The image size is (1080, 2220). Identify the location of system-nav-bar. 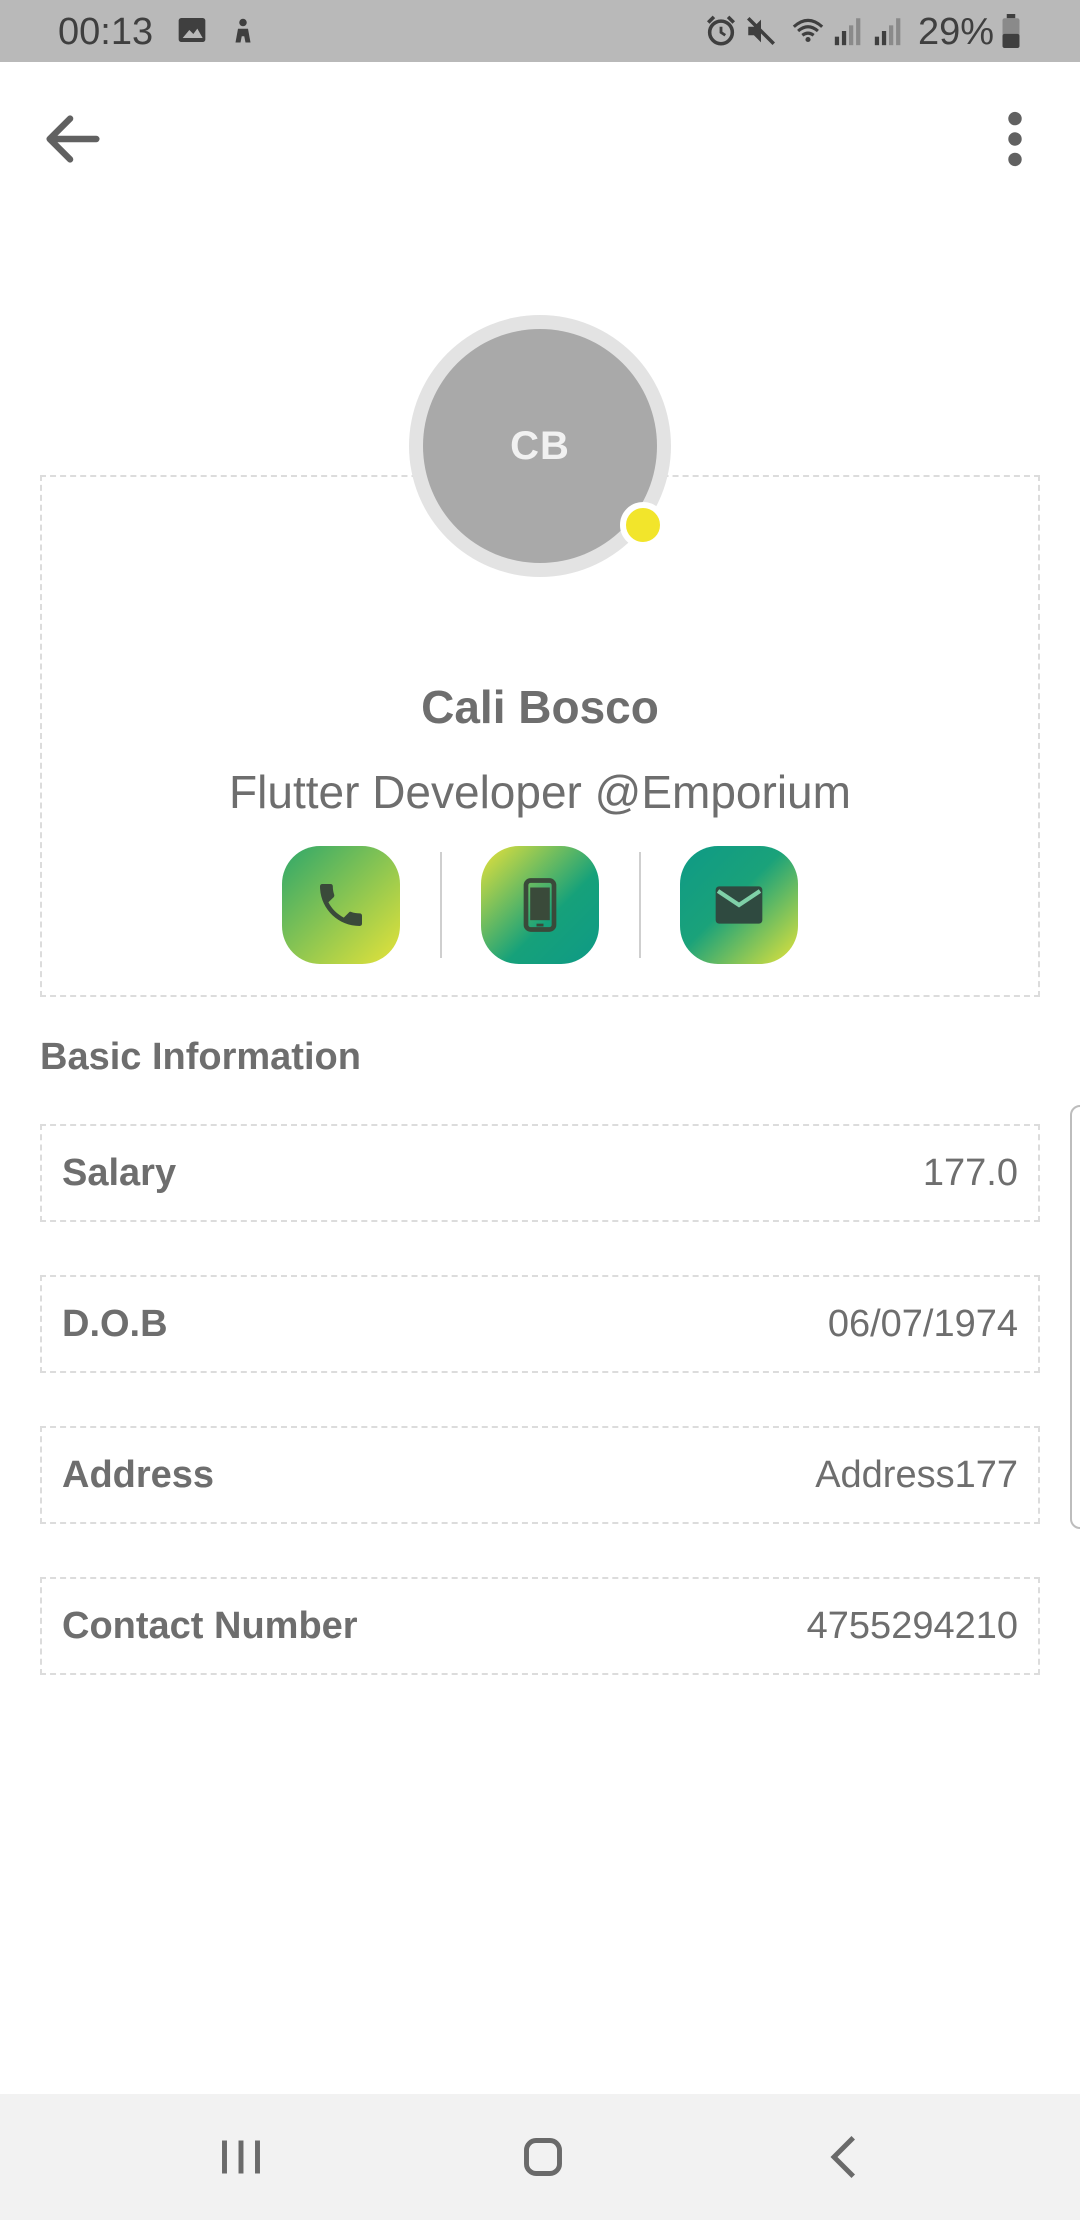
(540, 2157).